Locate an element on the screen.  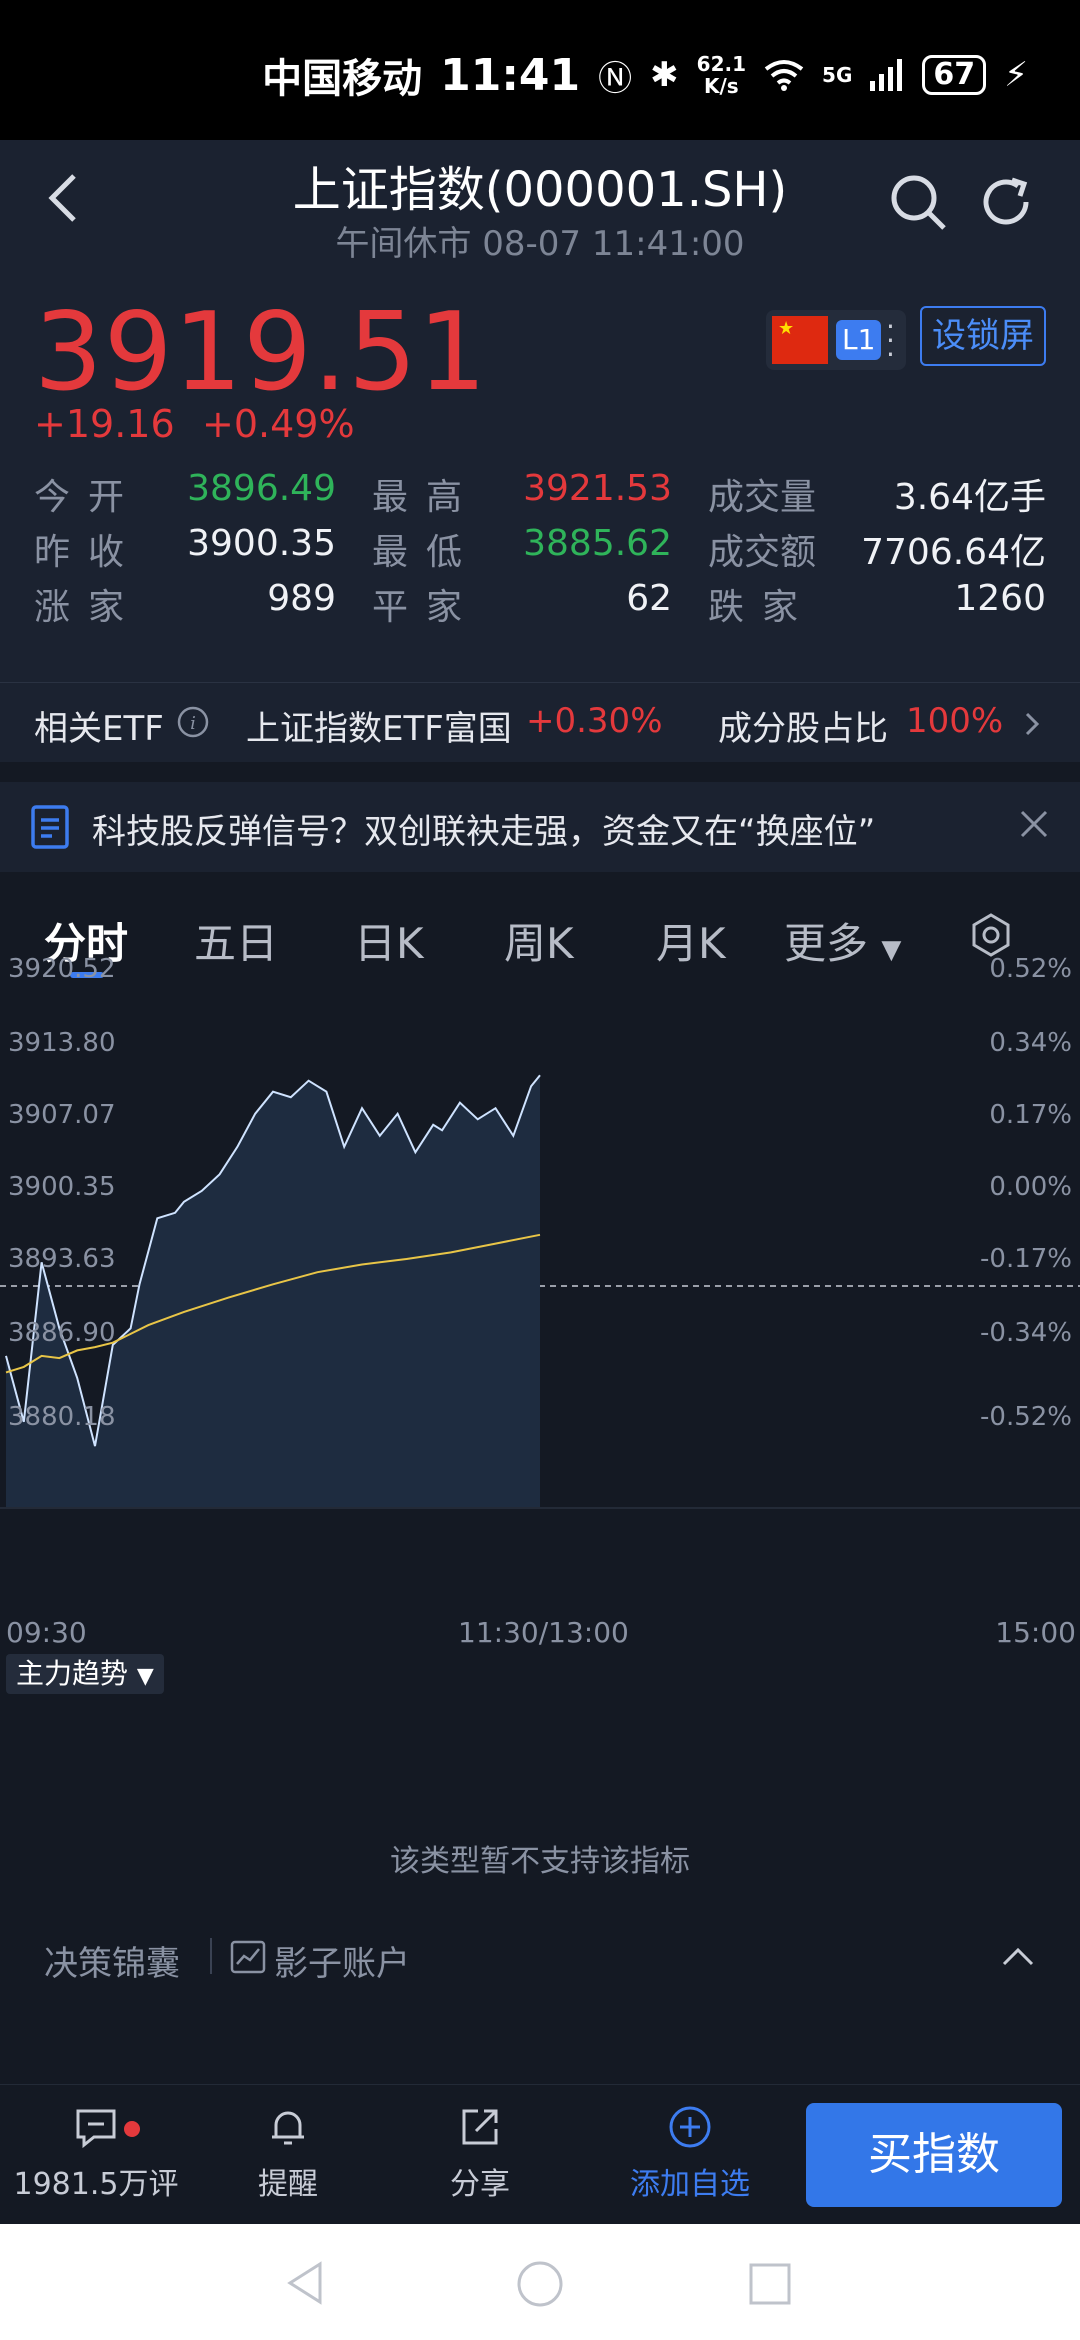
news-headline: 科技股反弹信号？双创联袂走强，资金又在“换座位” is located at coordinates (484, 832).